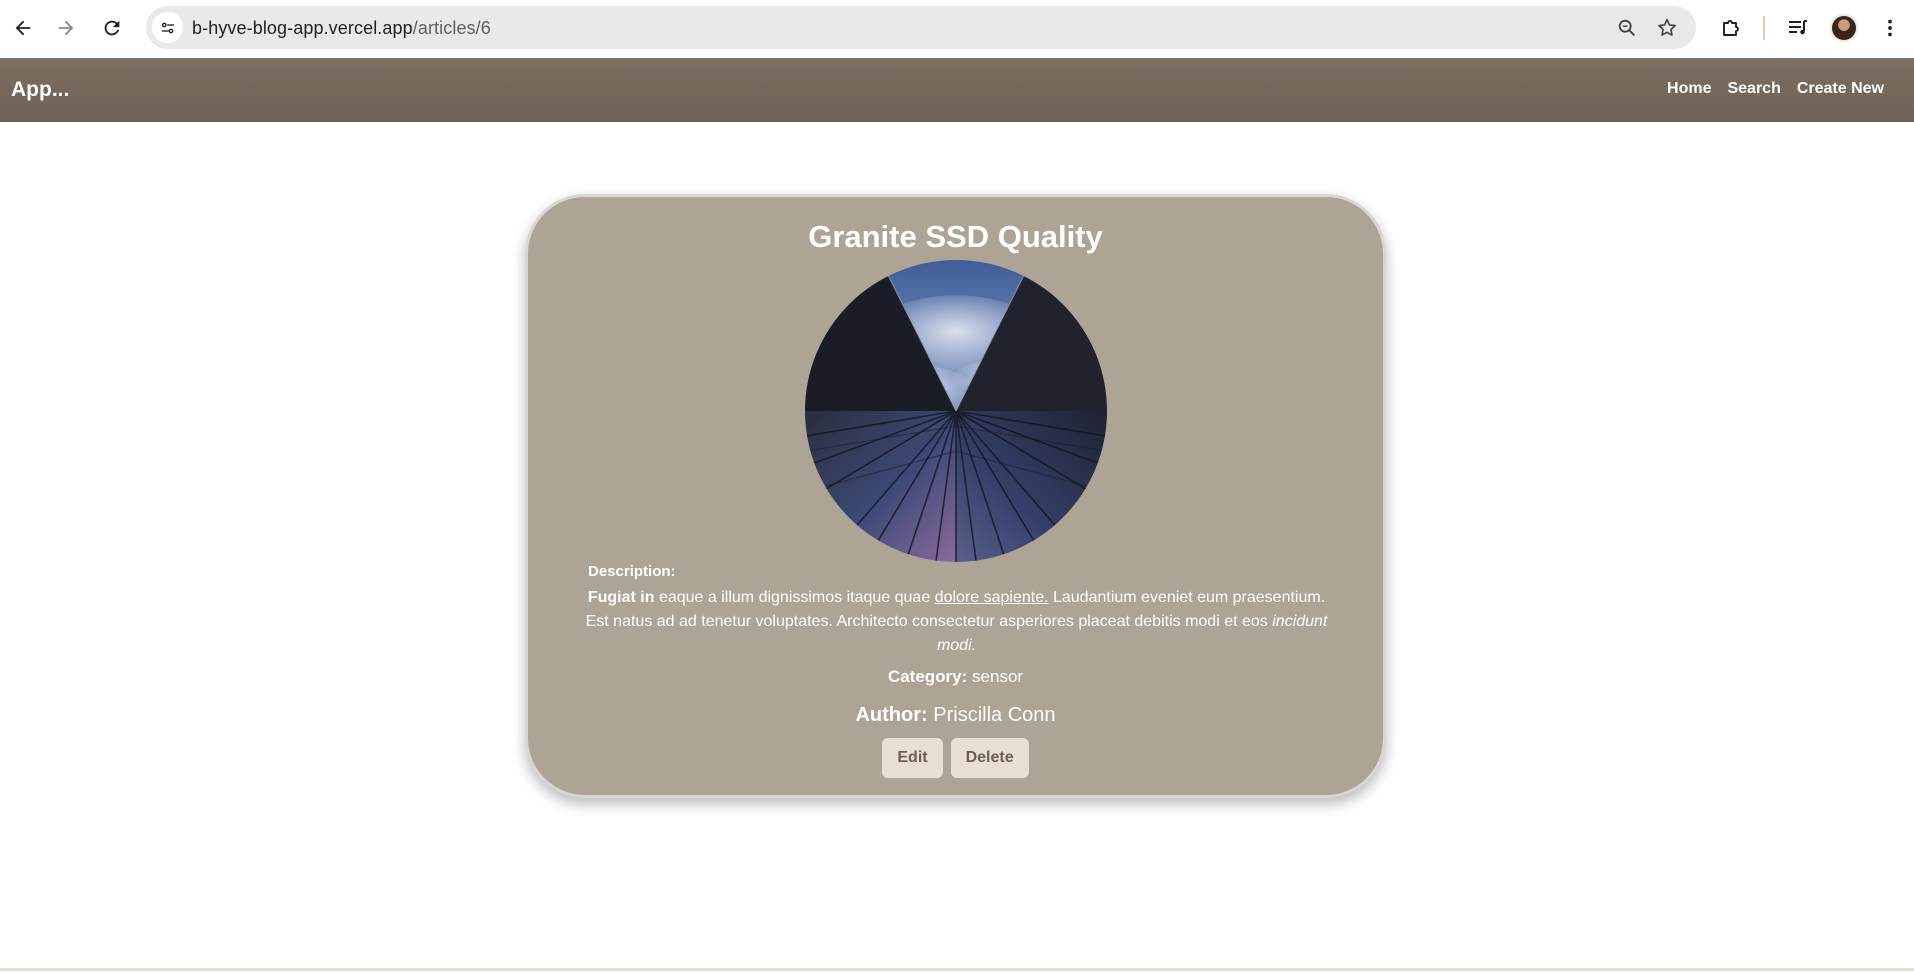  Describe the element at coordinates (167, 27) in the screenshot. I see `site-info-icon` at that location.